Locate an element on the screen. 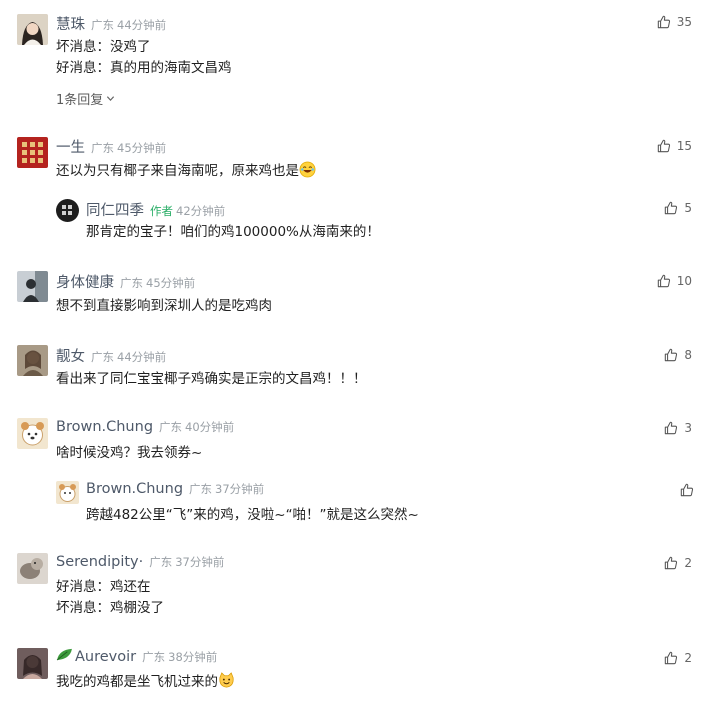 Image resolution: width=712 pixels, height=714 pixels. comment-text-line: 想不到直接影响到深圳人的是吃鸡肉 is located at coordinates (164, 306).